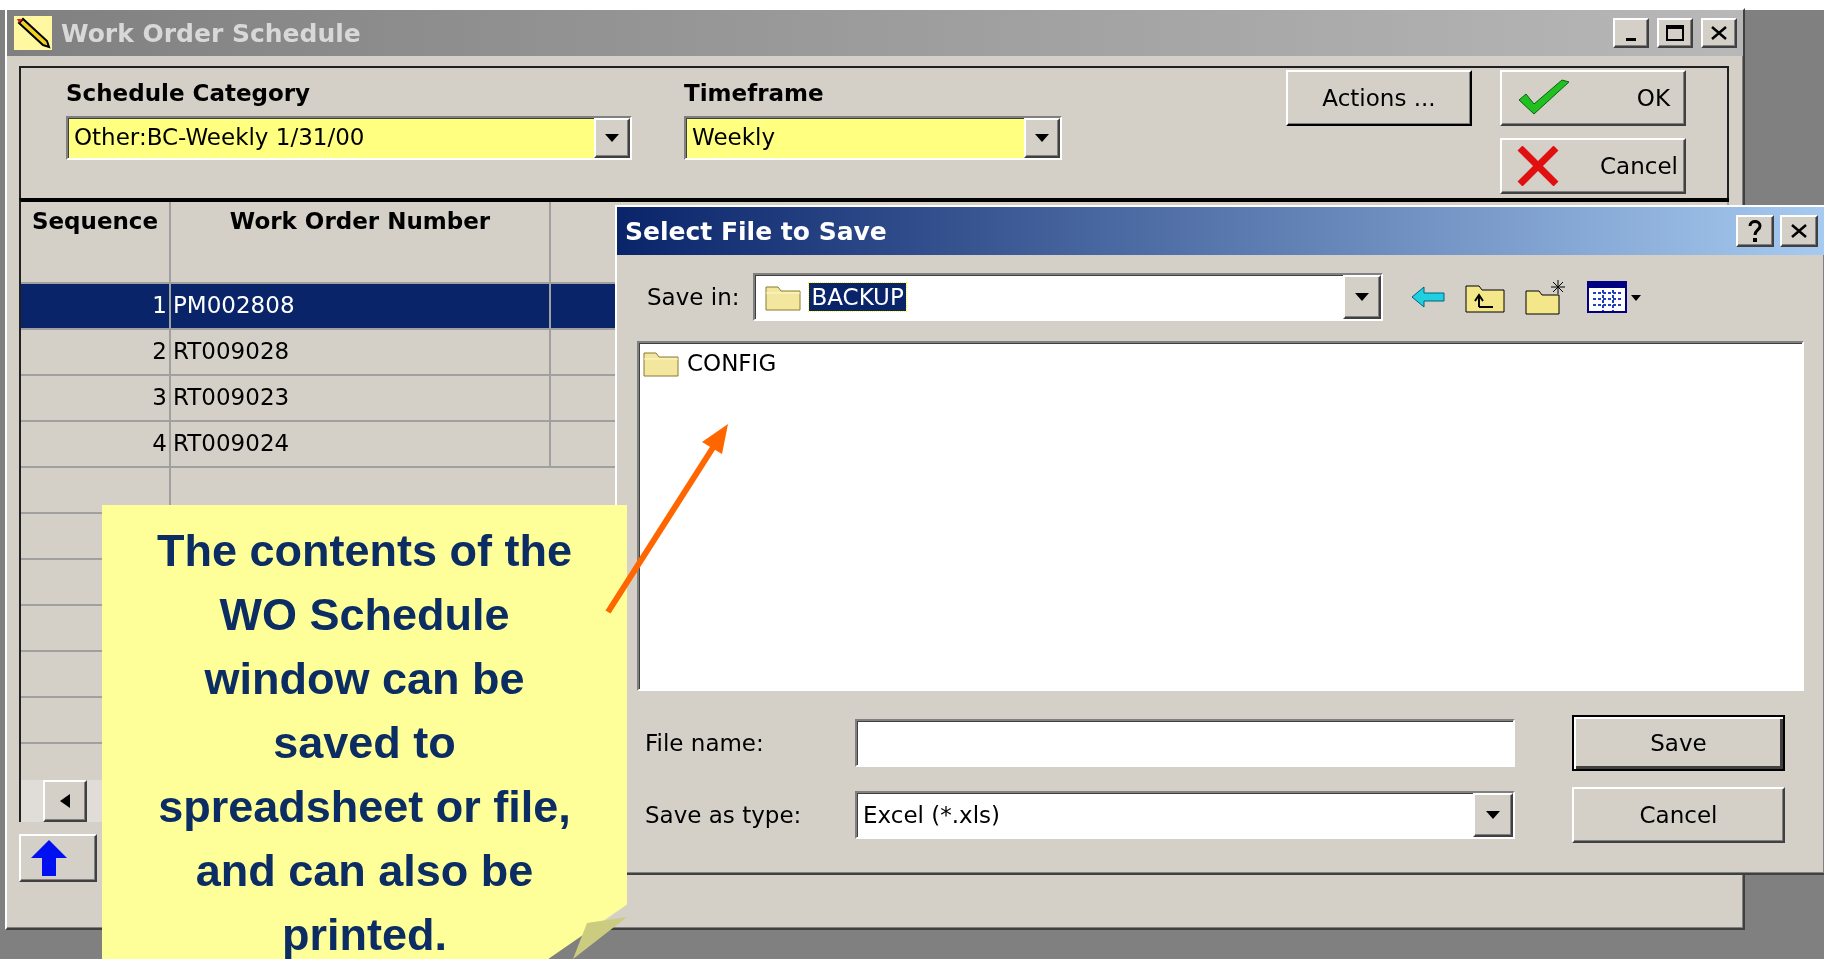  I want to click on left-arrow-icon, so click(65, 801).